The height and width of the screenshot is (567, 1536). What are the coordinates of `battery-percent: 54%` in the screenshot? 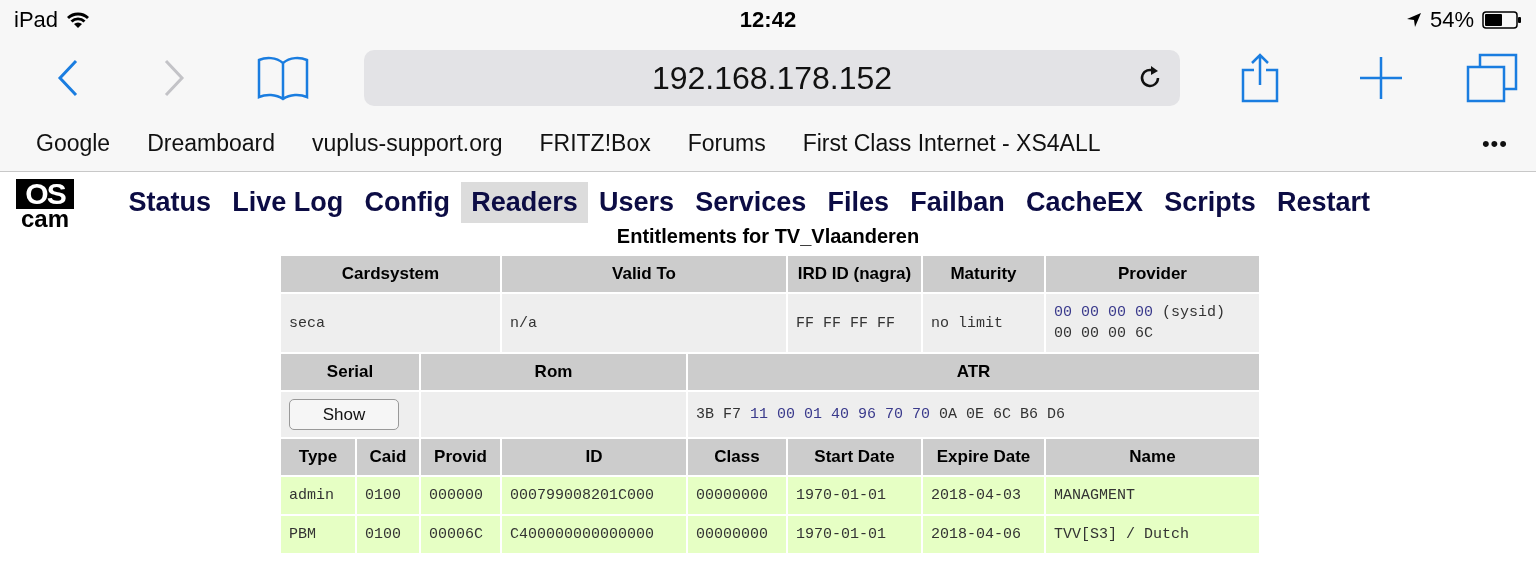 It's located at (1451, 20).